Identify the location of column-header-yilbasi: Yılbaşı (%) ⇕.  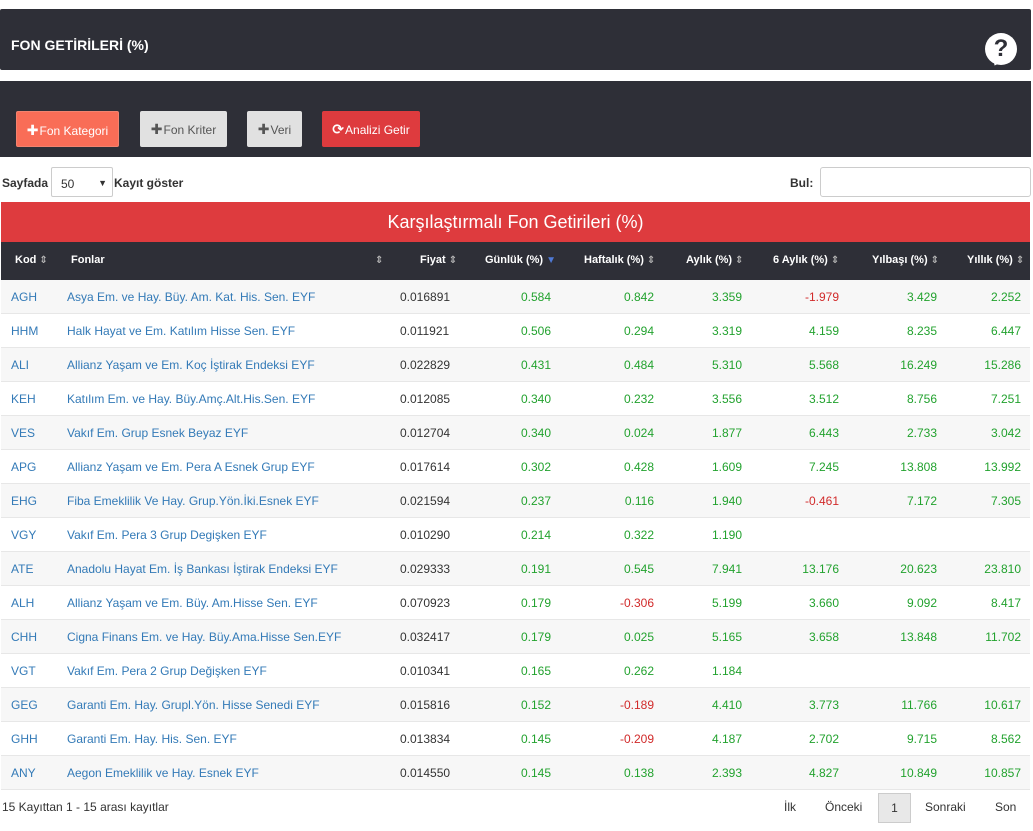
(905, 260).